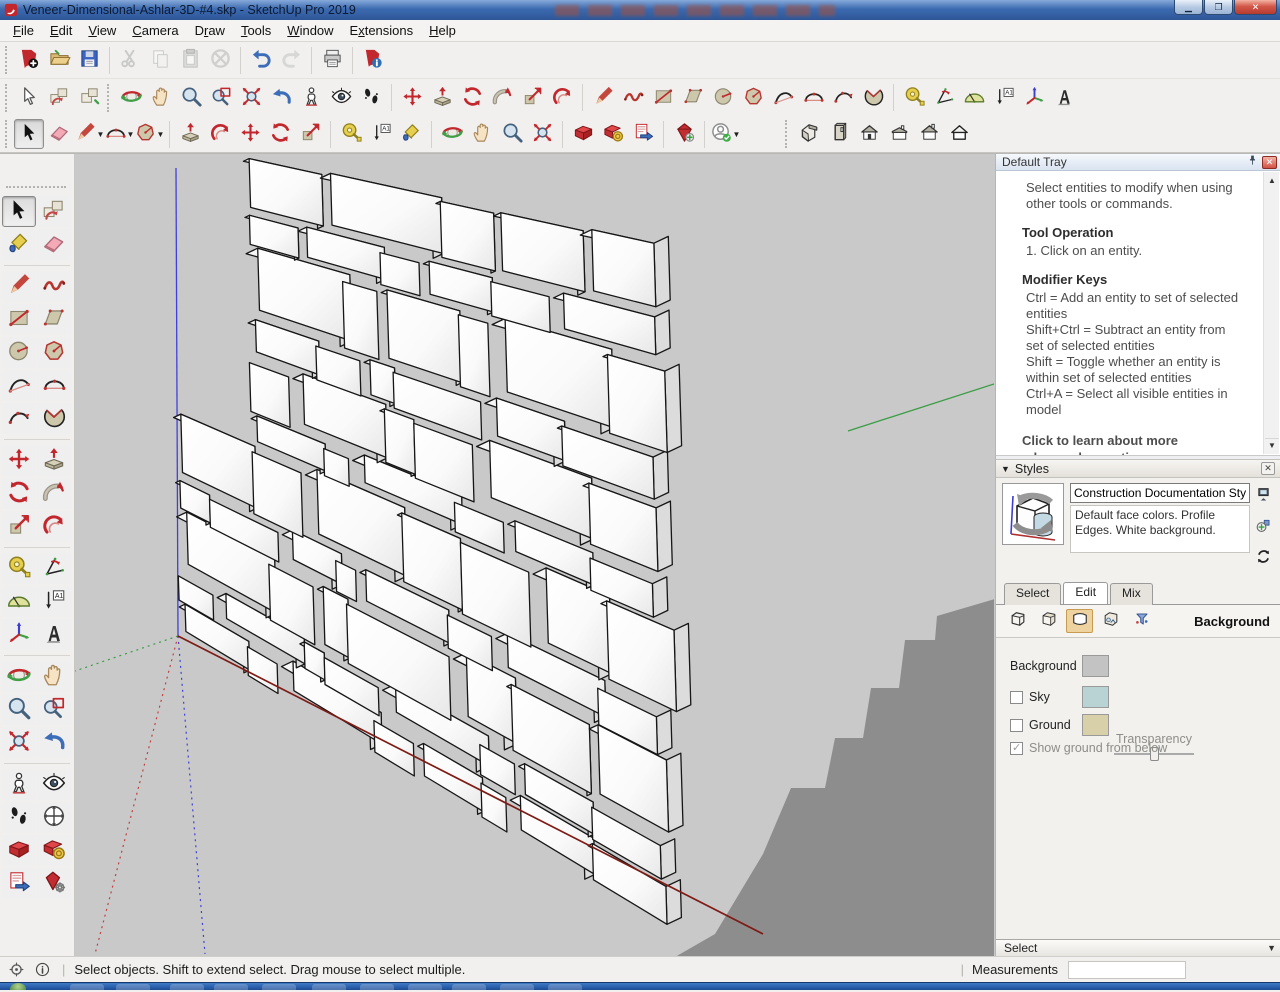  What do you see at coordinates (1141, 621) in the screenshot?
I see `modeling-style` at bounding box center [1141, 621].